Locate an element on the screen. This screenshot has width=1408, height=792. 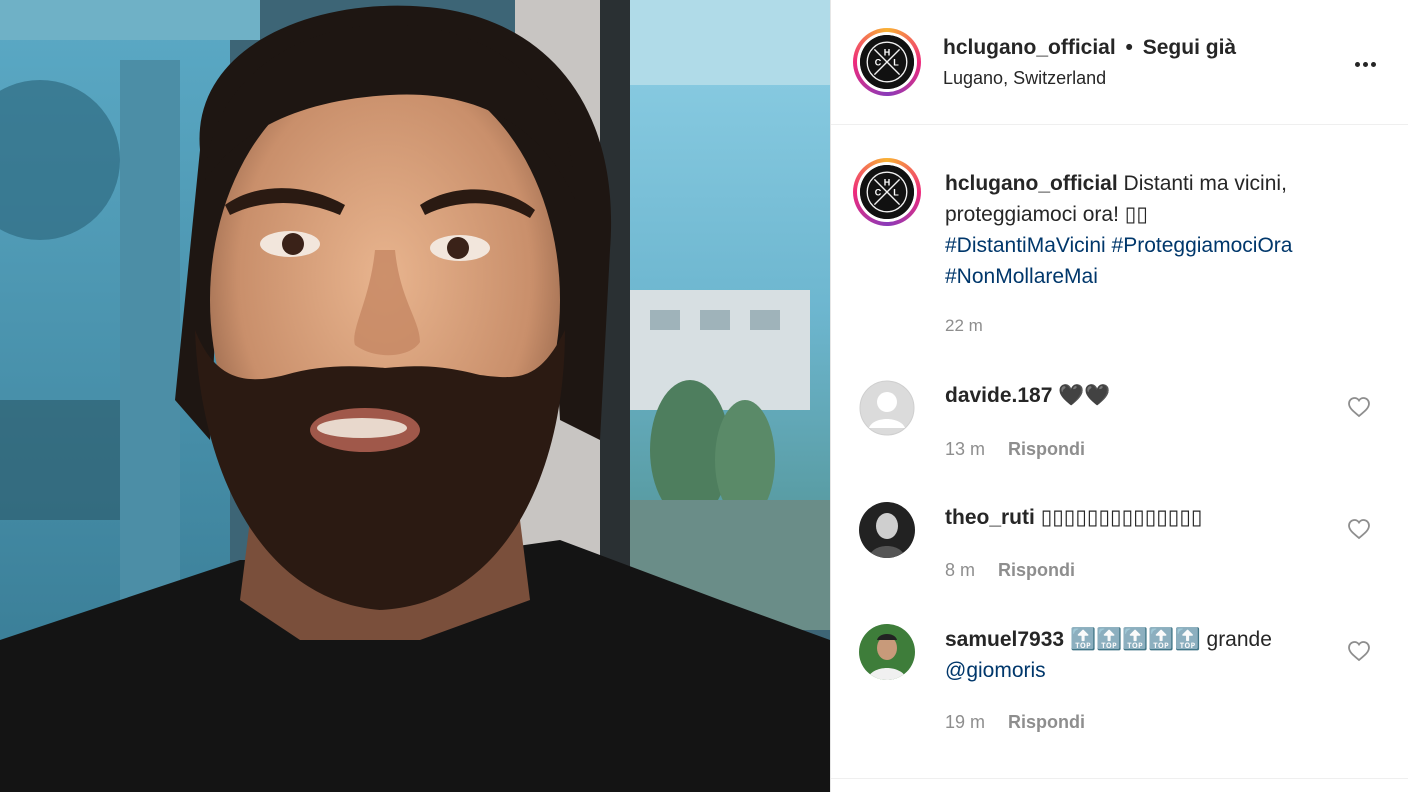
hashtag: #ProteggiamociOra is located at coordinates (1202, 245).